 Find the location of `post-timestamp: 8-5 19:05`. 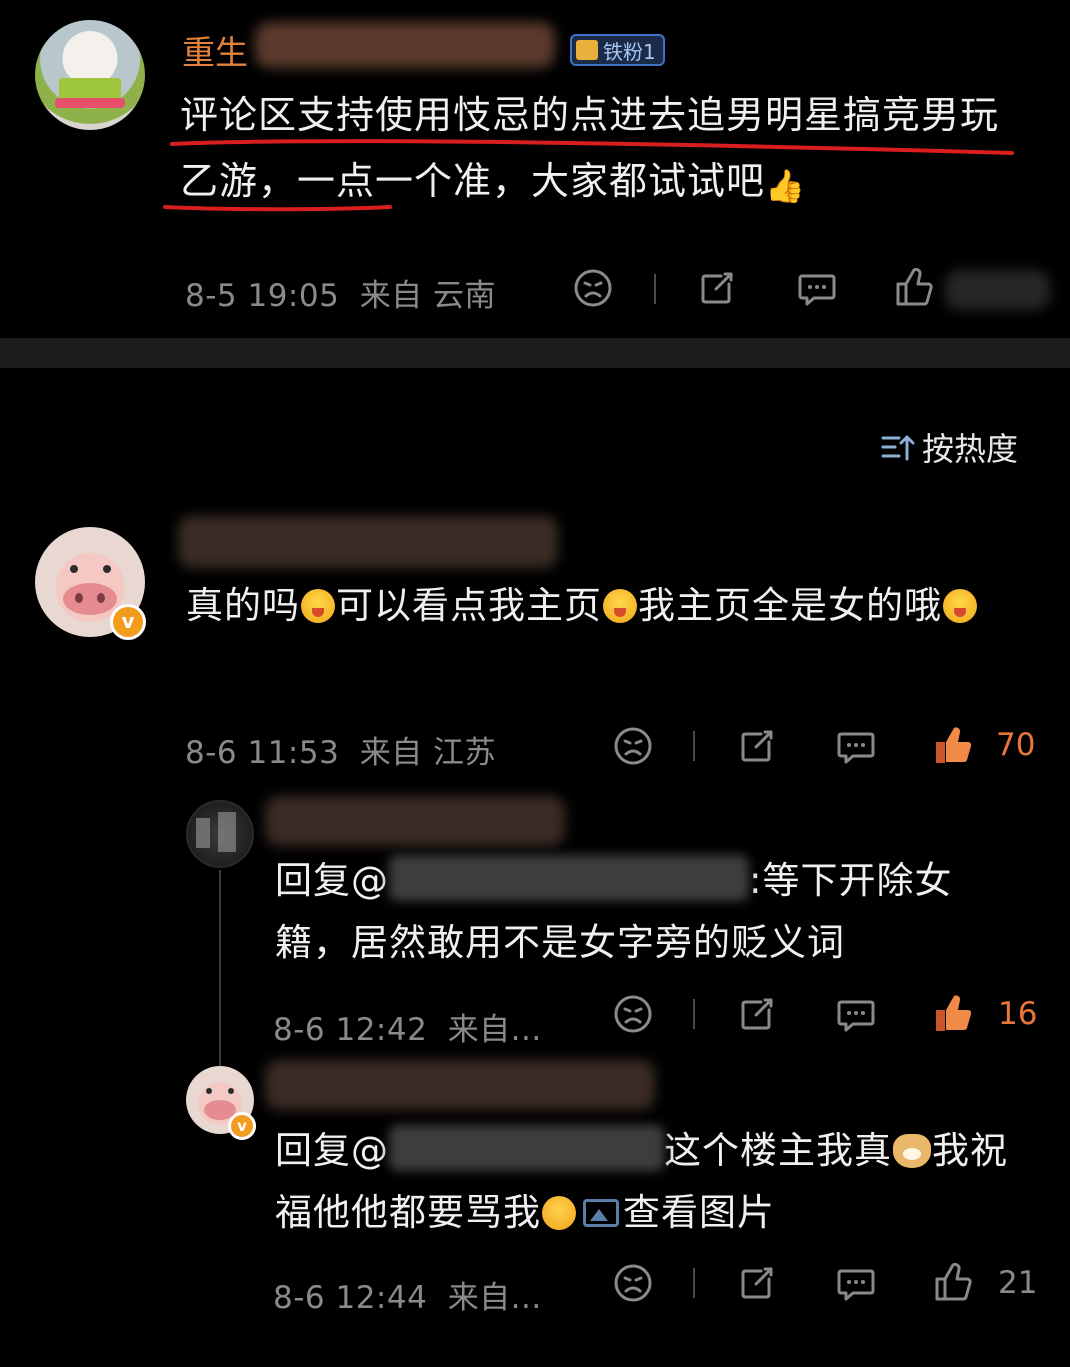

post-timestamp: 8-5 19:05 is located at coordinates (262, 296).